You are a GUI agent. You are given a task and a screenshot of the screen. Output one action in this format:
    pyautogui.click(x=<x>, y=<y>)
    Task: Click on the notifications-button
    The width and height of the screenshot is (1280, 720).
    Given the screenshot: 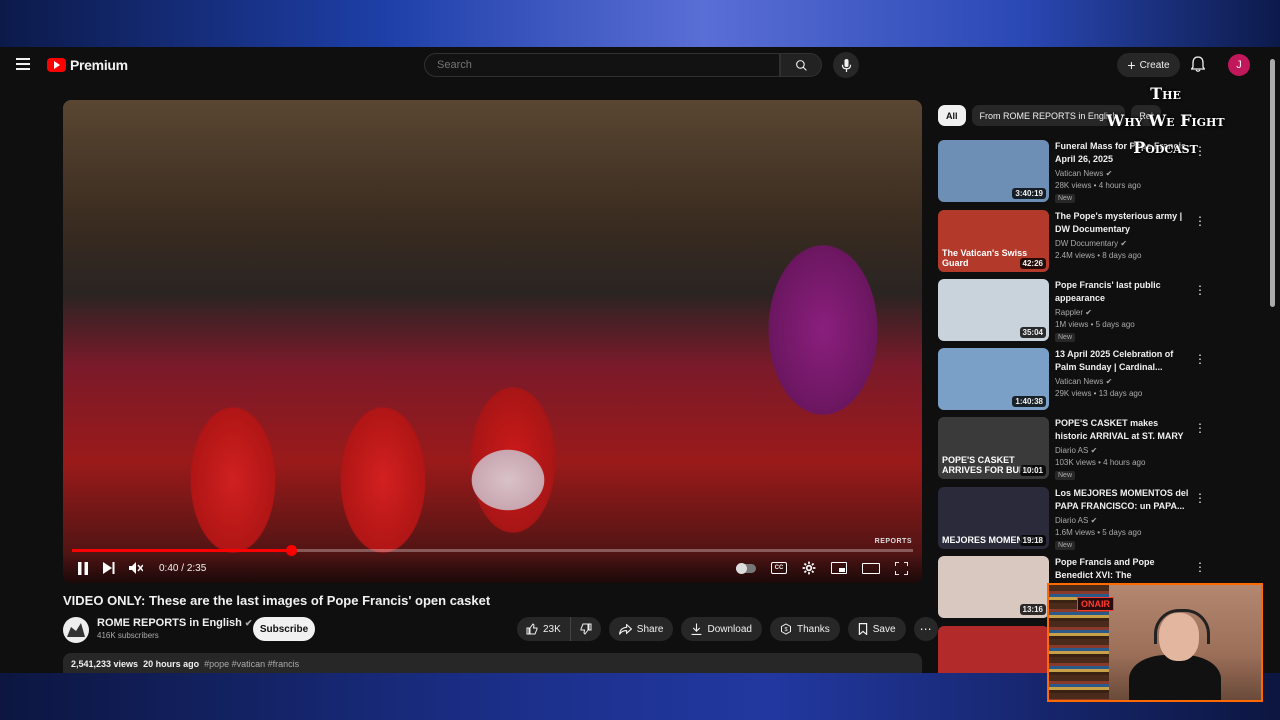 What is the action you would take?
    pyautogui.click(x=1198, y=66)
    